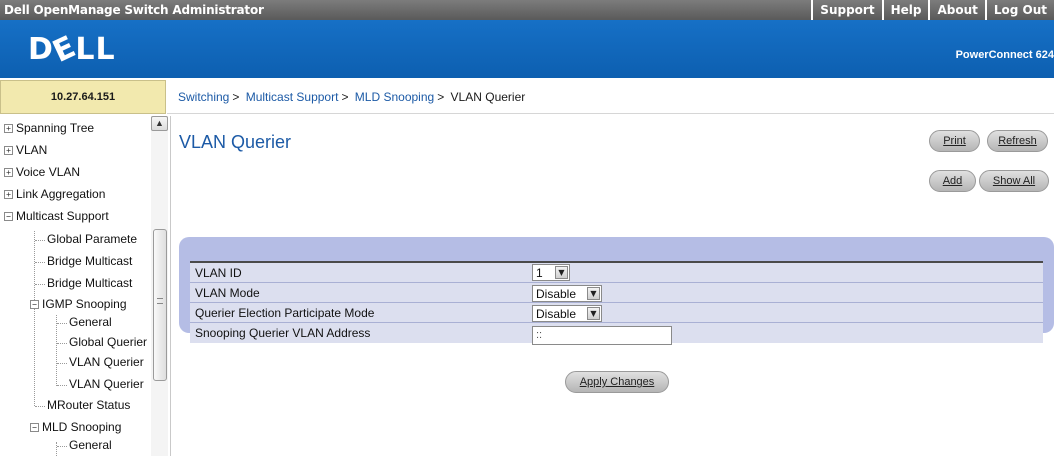 The width and height of the screenshot is (1054, 456). Describe the element at coordinates (160, 301) in the screenshot. I see `scrollbar-grip-icon` at that location.